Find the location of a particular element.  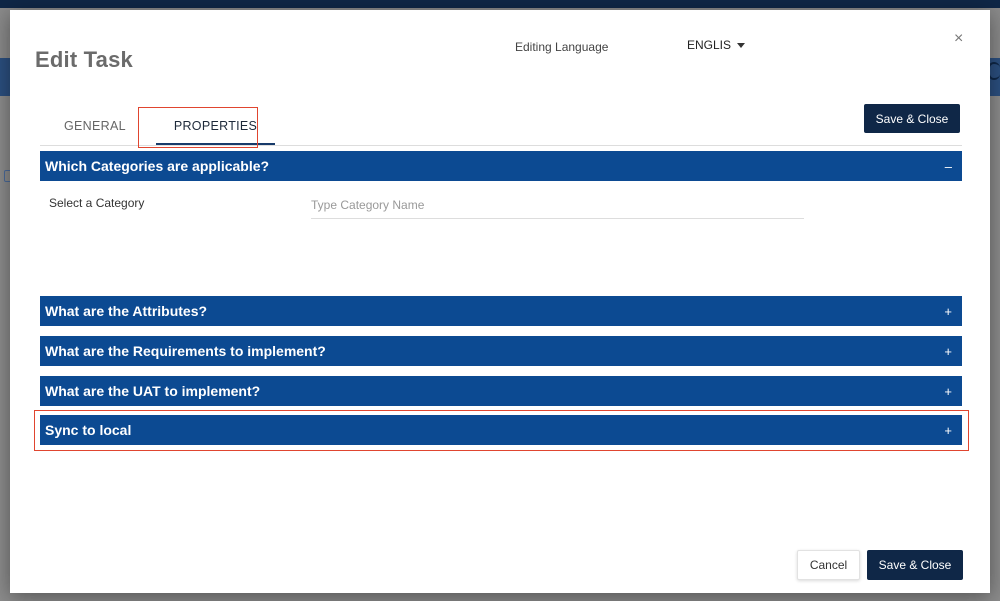

cancel-button: Cancel is located at coordinates (828, 565).